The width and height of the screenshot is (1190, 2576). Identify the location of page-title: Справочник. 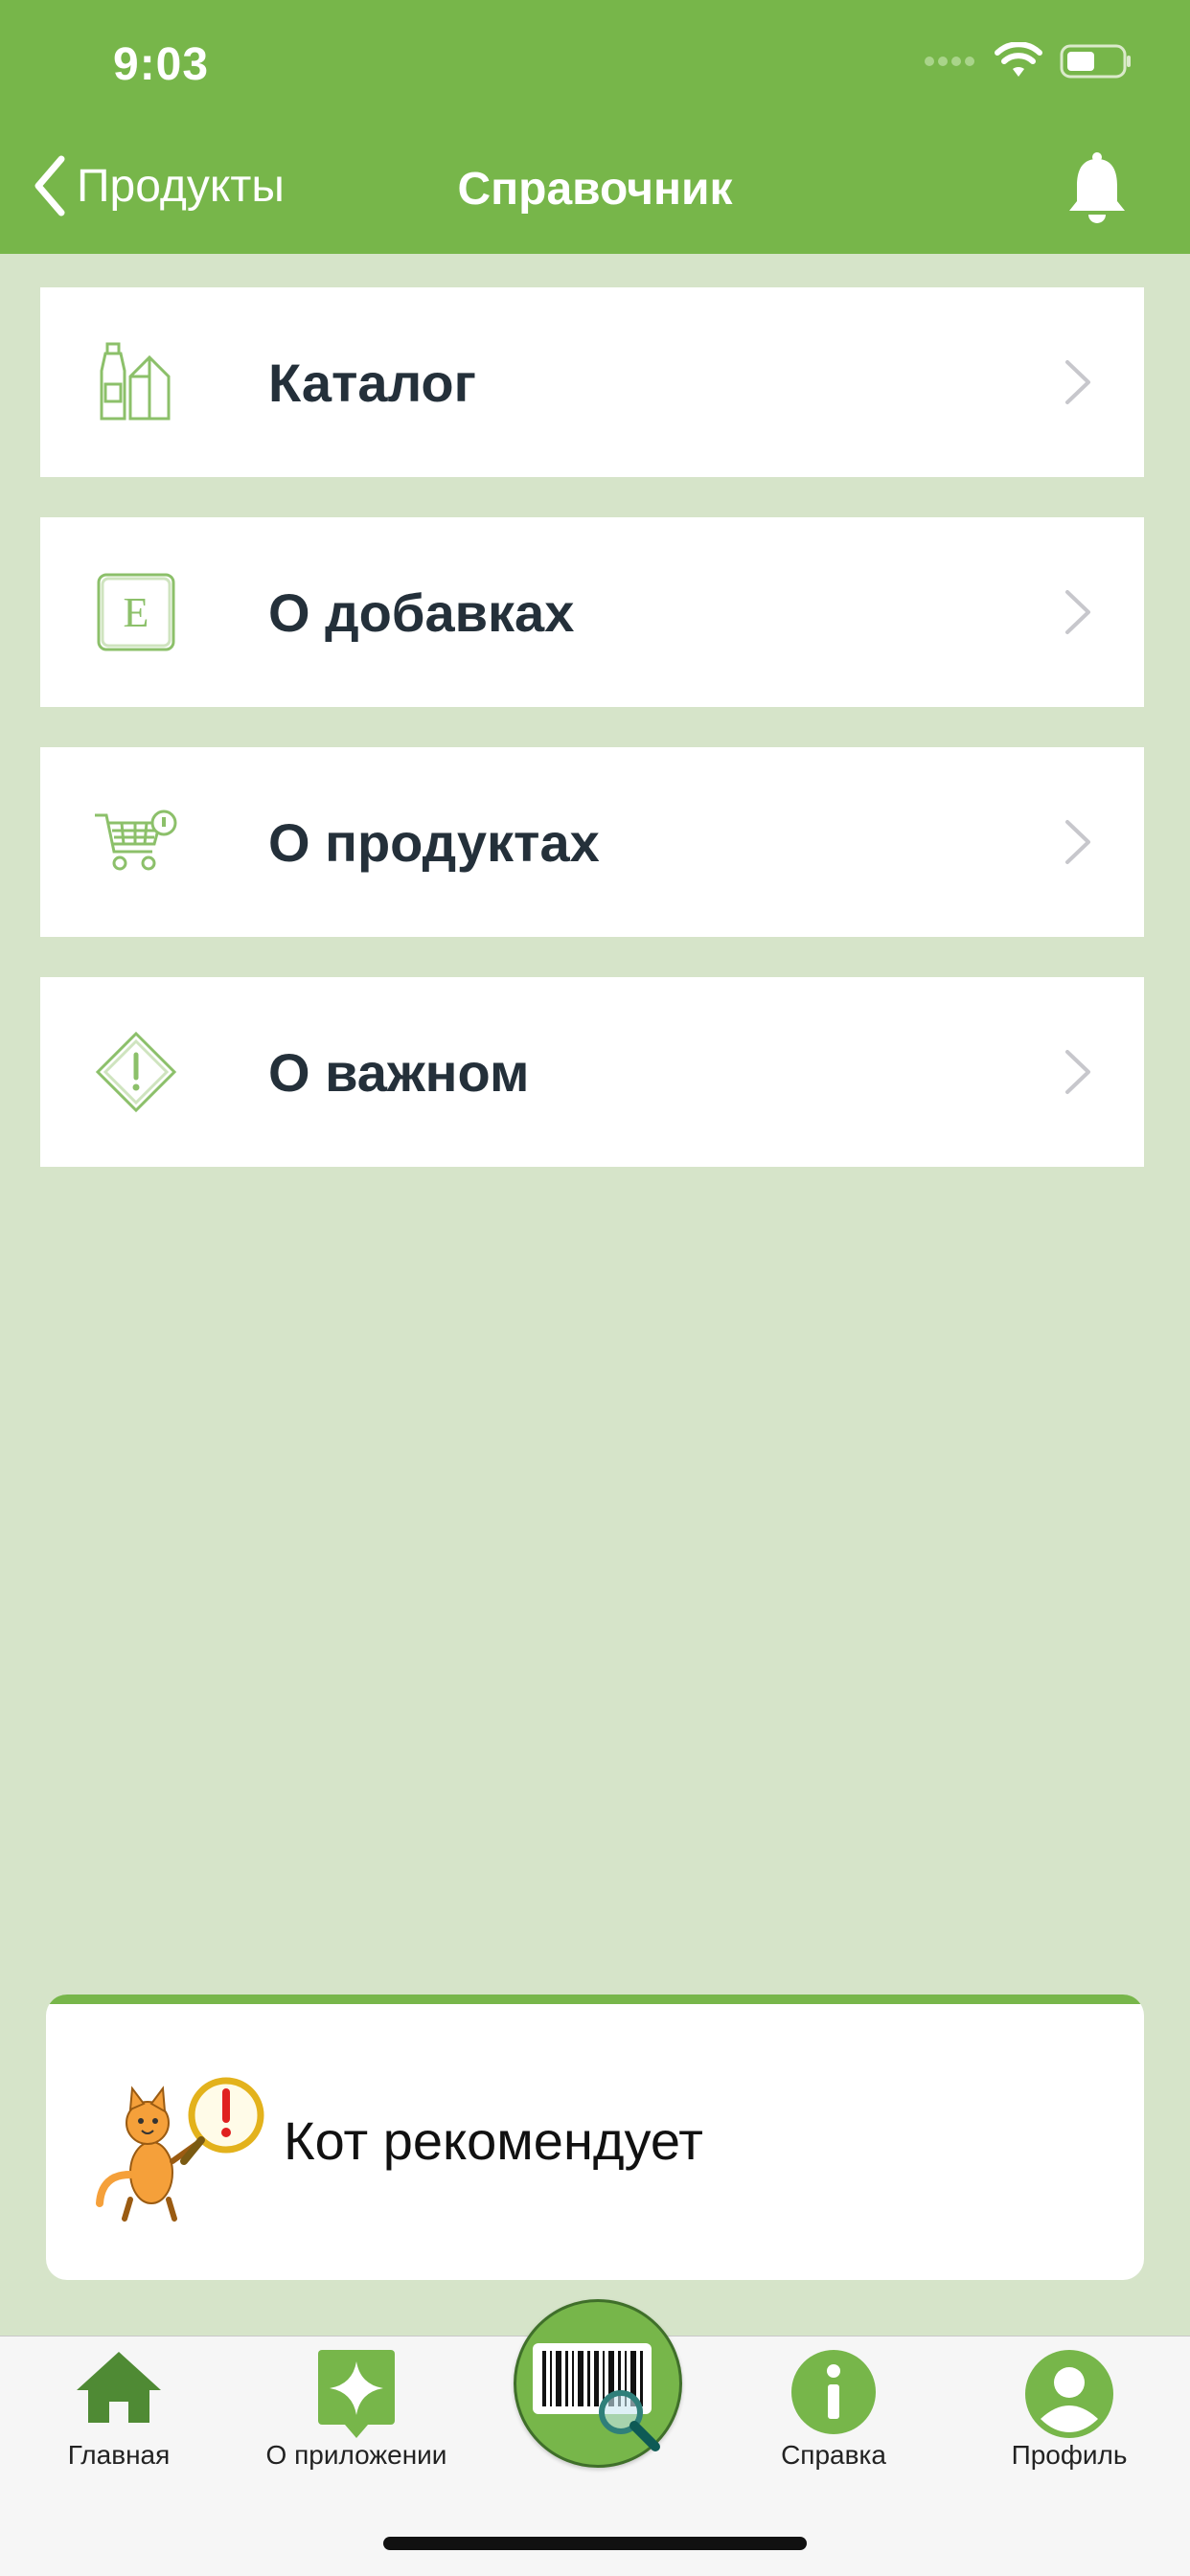
(595, 189).